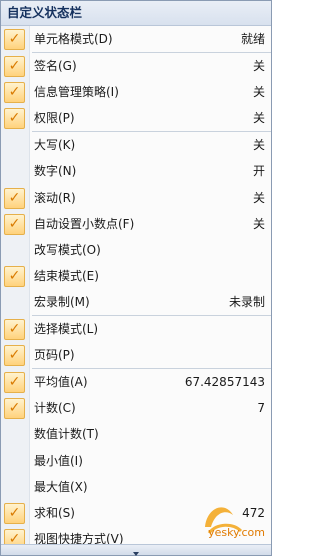 The height and width of the screenshot is (559, 320). I want to click on menu-item: ✓ 权限(P) 关, so click(136, 118).